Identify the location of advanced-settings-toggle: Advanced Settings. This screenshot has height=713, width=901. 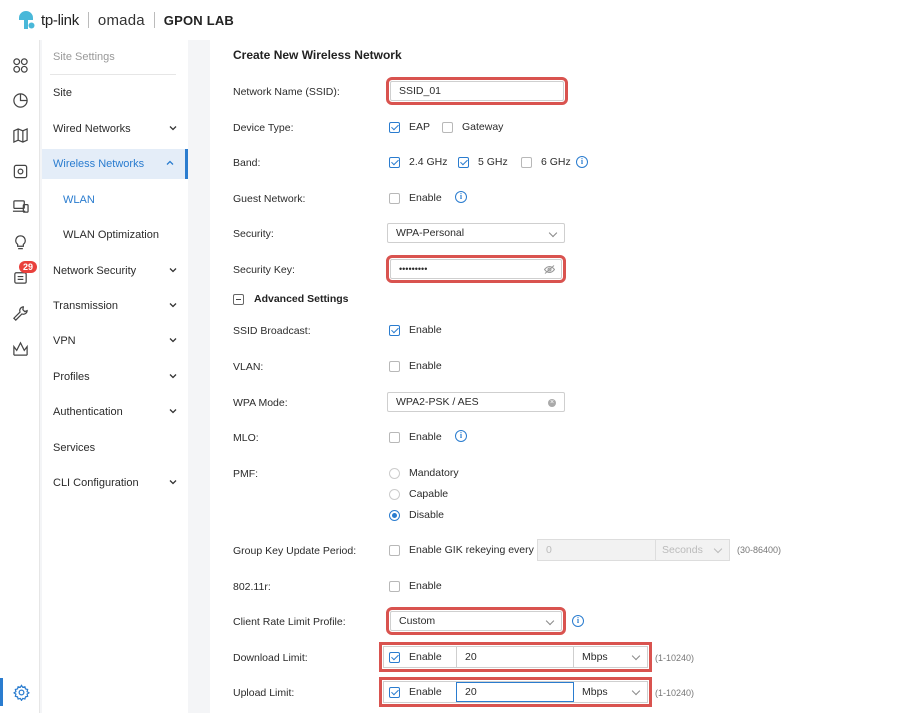
(291, 299).